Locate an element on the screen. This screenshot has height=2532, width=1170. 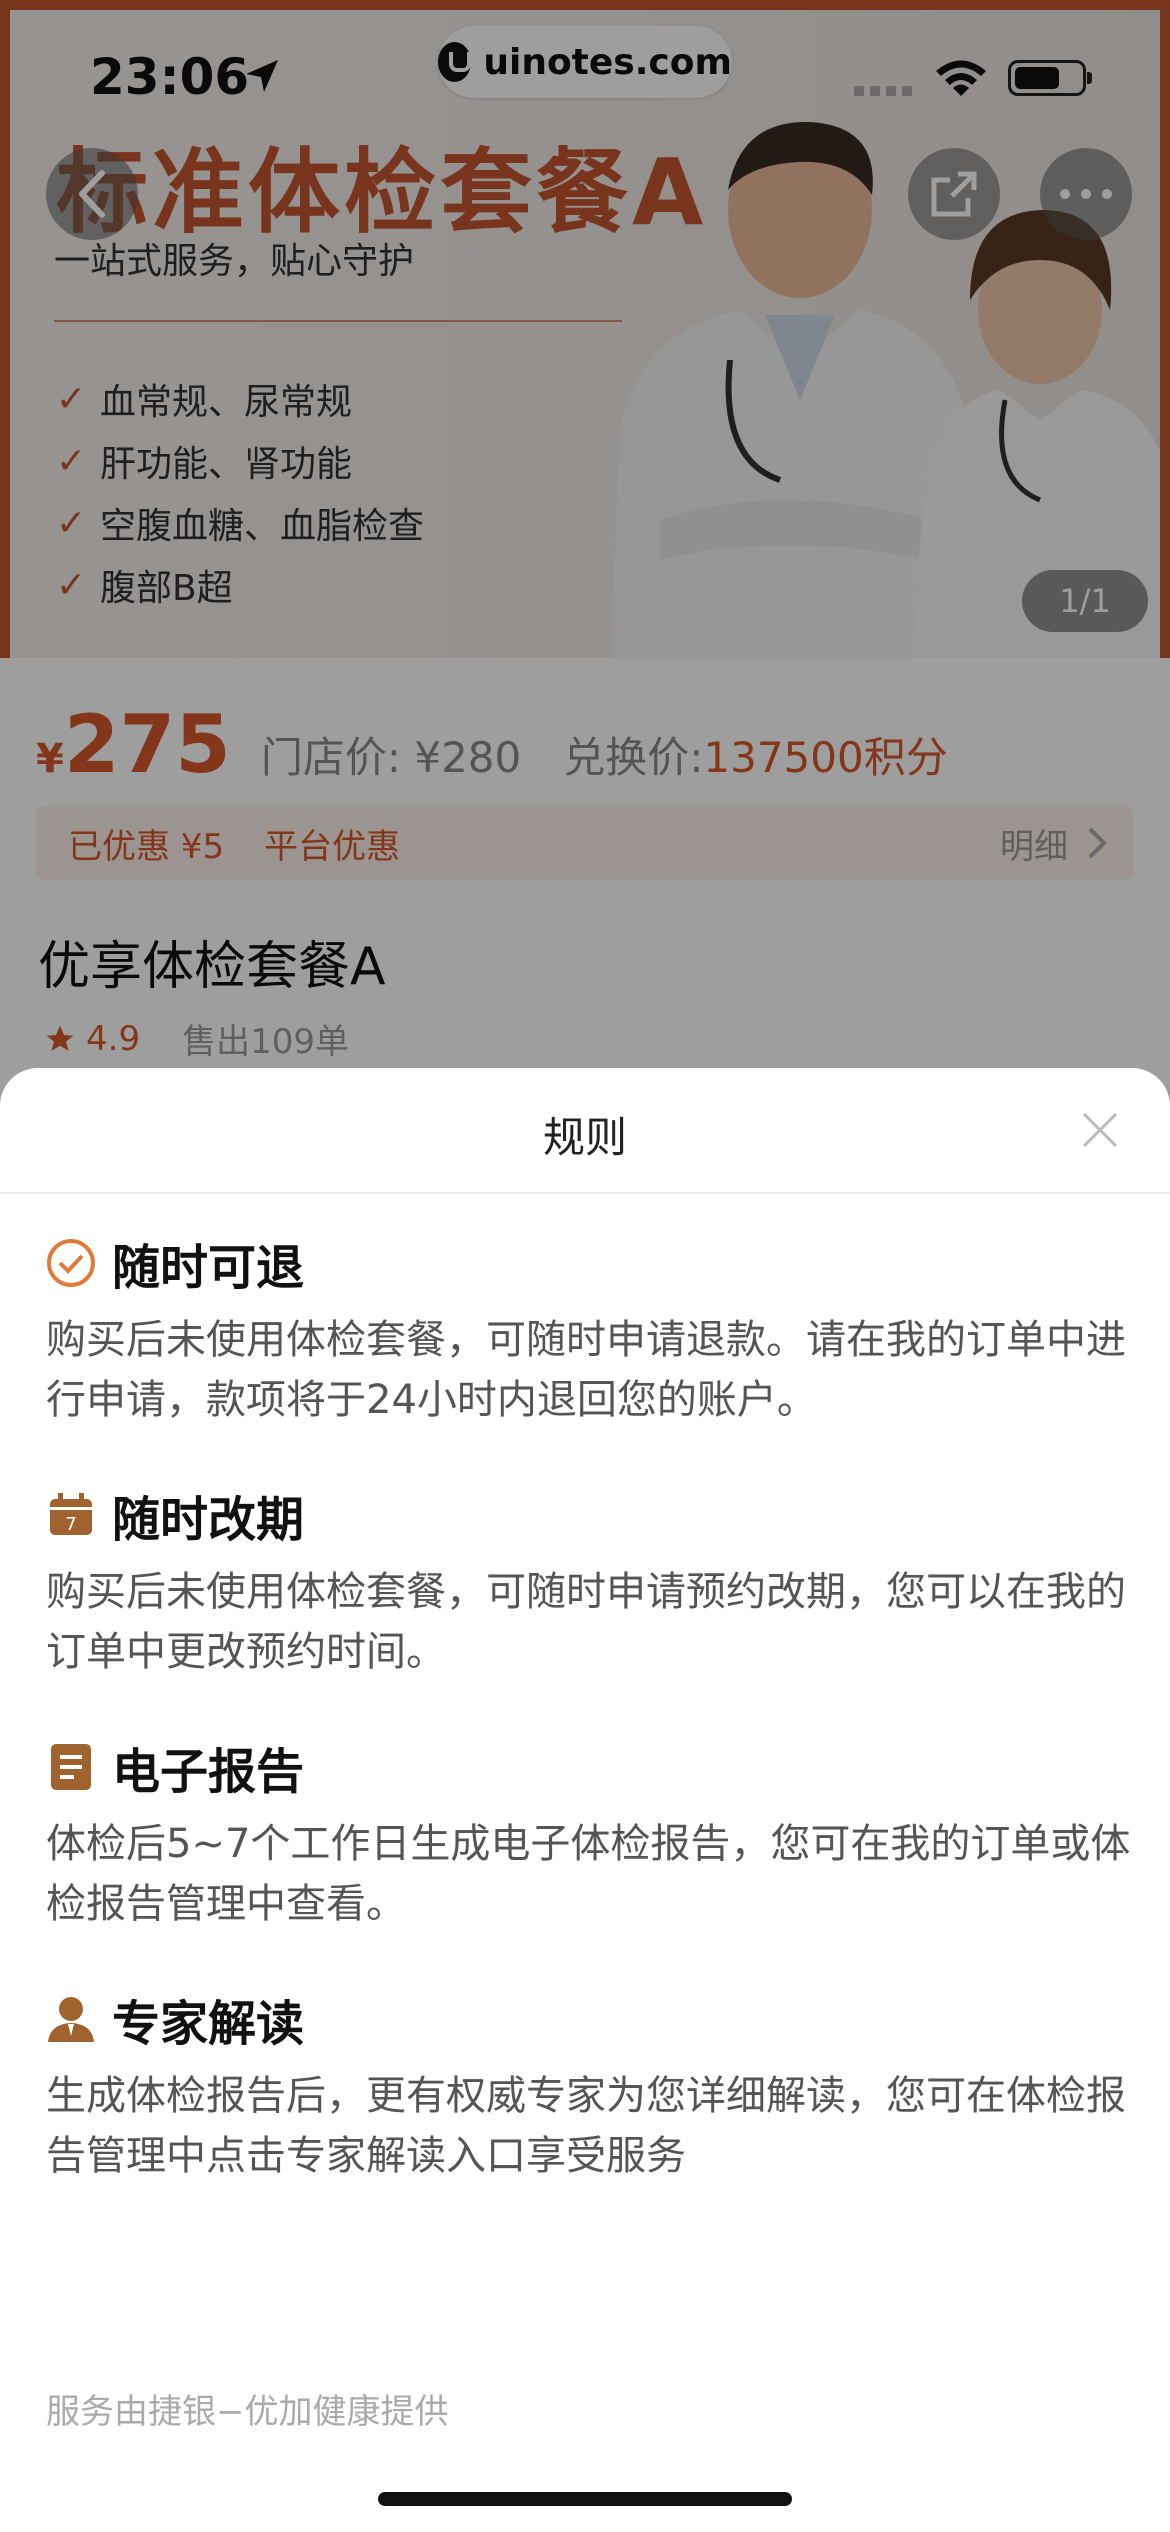
rule-title: 随时可退 is located at coordinates (208, 1268).